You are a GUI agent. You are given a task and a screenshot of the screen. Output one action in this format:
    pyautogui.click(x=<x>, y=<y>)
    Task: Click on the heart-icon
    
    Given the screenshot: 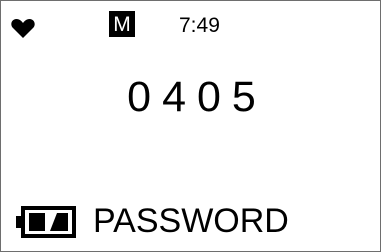 What is the action you would take?
    pyautogui.click(x=23, y=28)
    